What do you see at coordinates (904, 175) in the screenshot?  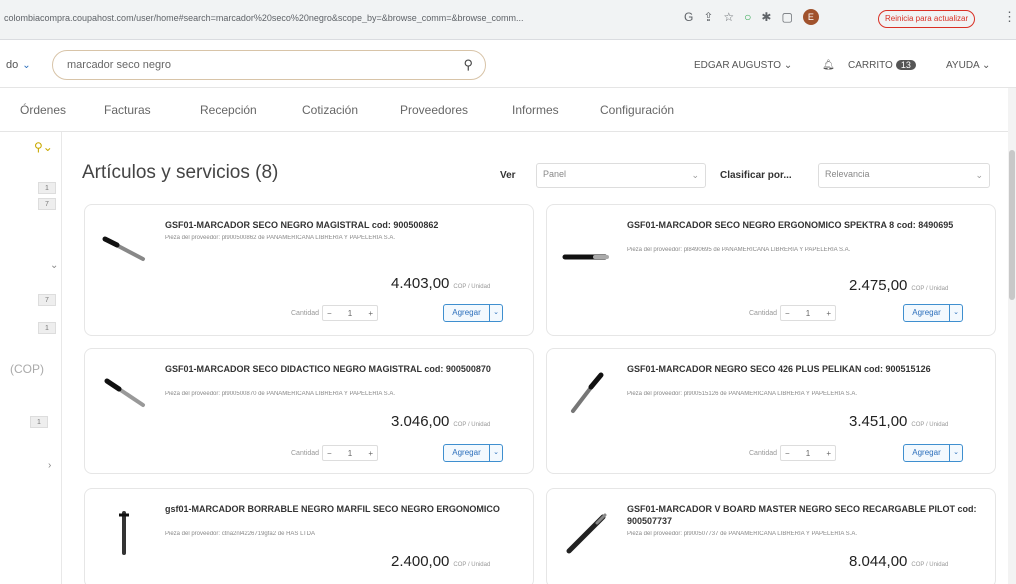 I see `sort-select: Relevancia ⌄` at bounding box center [904, 175].